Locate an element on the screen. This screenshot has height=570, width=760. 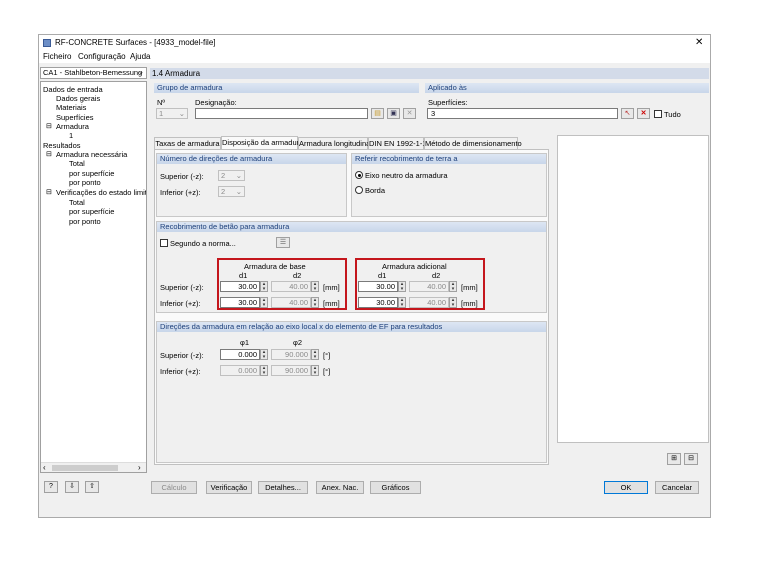
import-icon: ⊟ is located at coordinates (691, 459).